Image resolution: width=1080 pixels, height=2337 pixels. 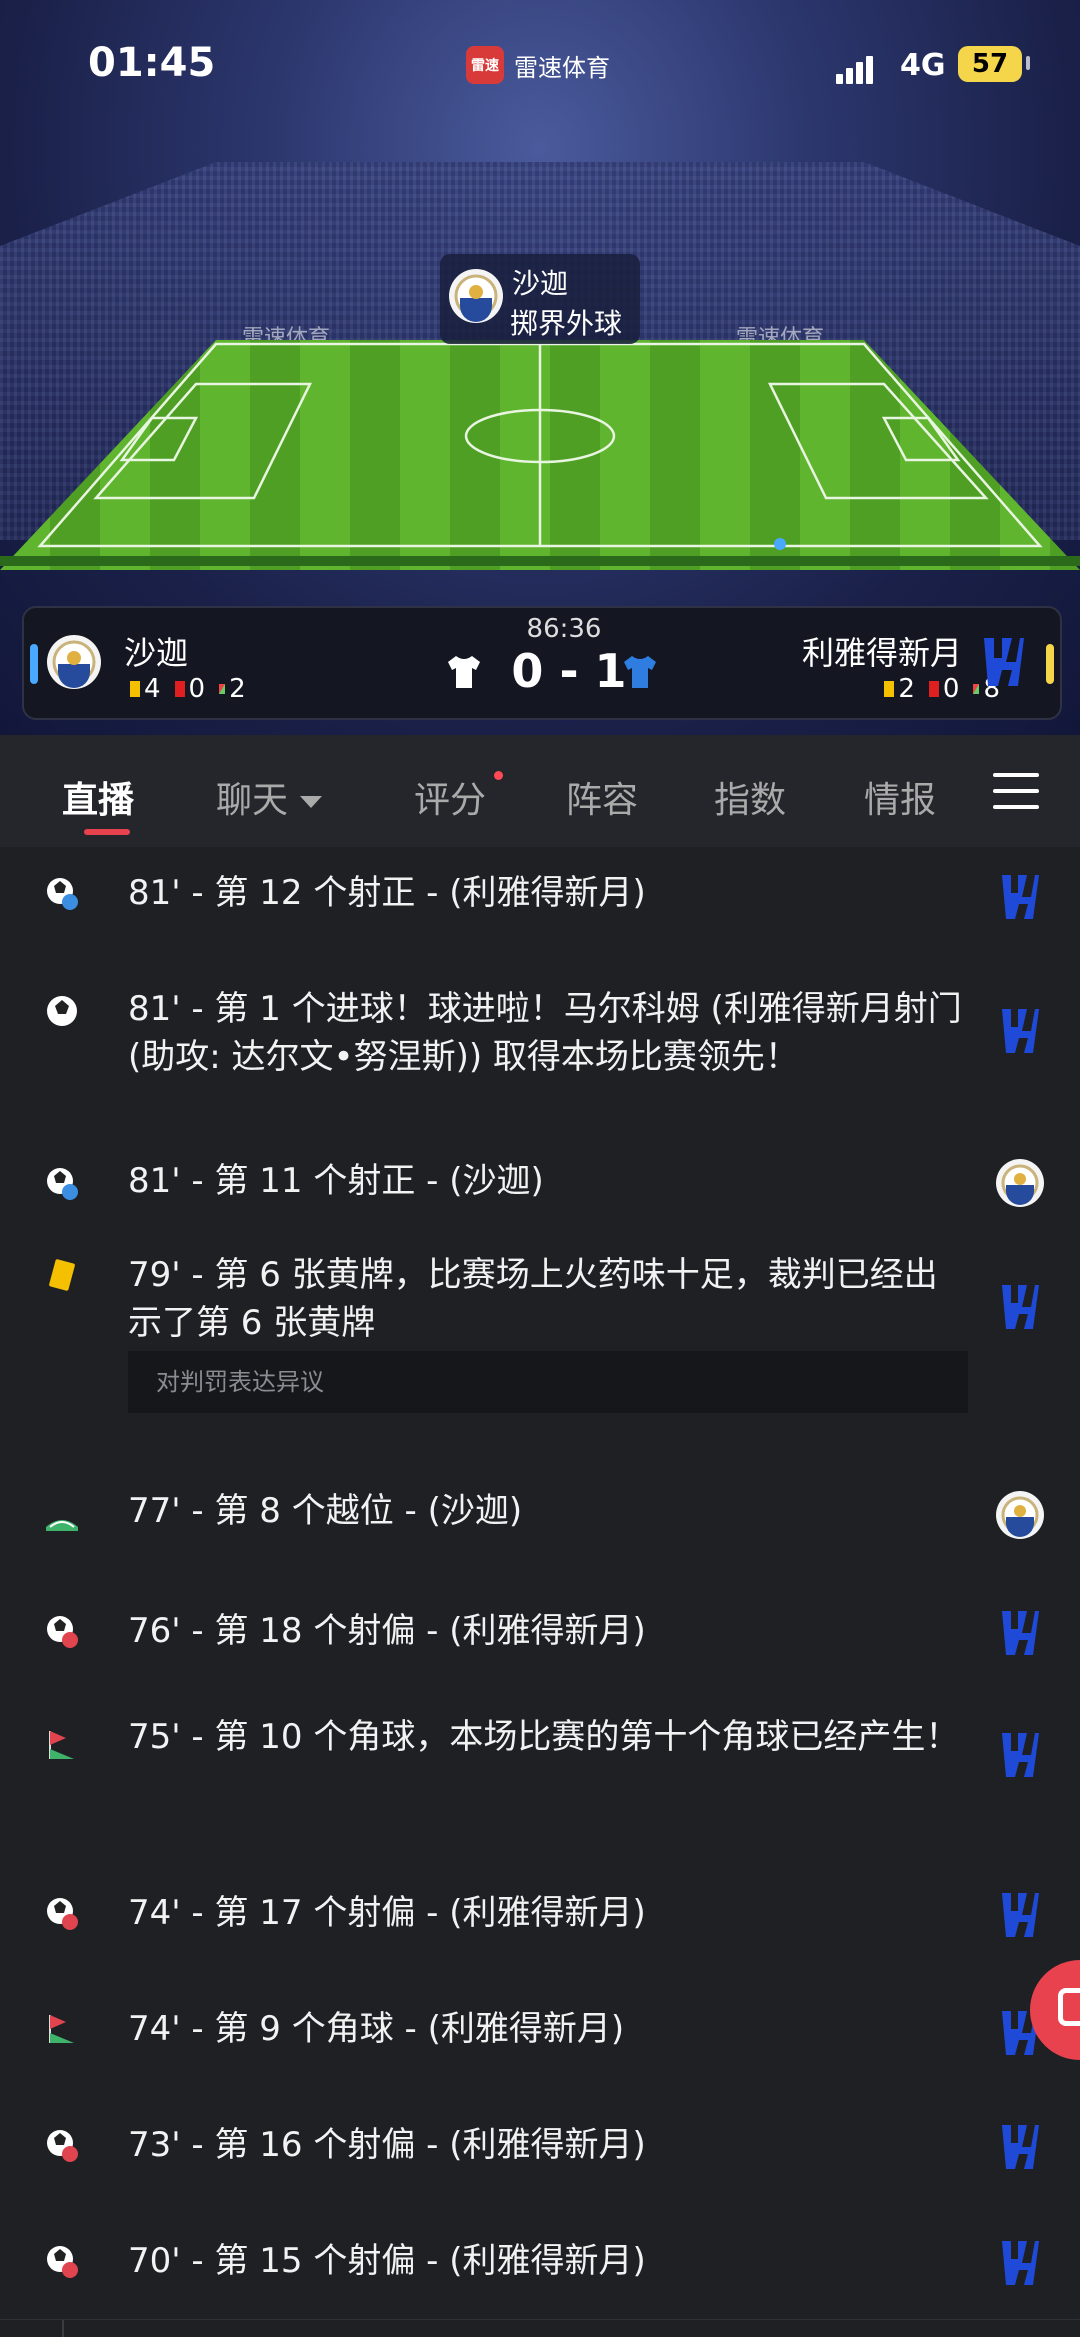 I want to click on event-text: 77' - 第 8 个越位 - (沙迦), so click(x=325, y=1511).